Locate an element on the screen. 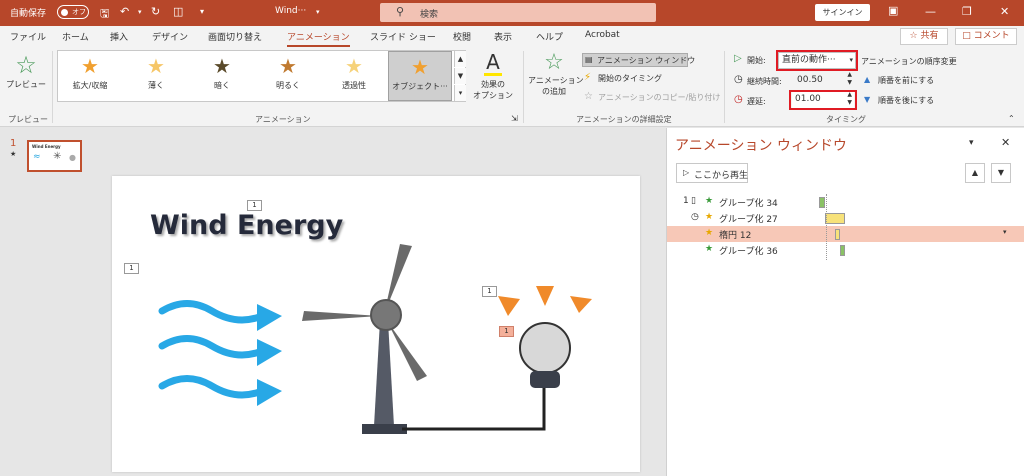  move-earlier-label: 順番を前にする is located at coordinates (906, 80).